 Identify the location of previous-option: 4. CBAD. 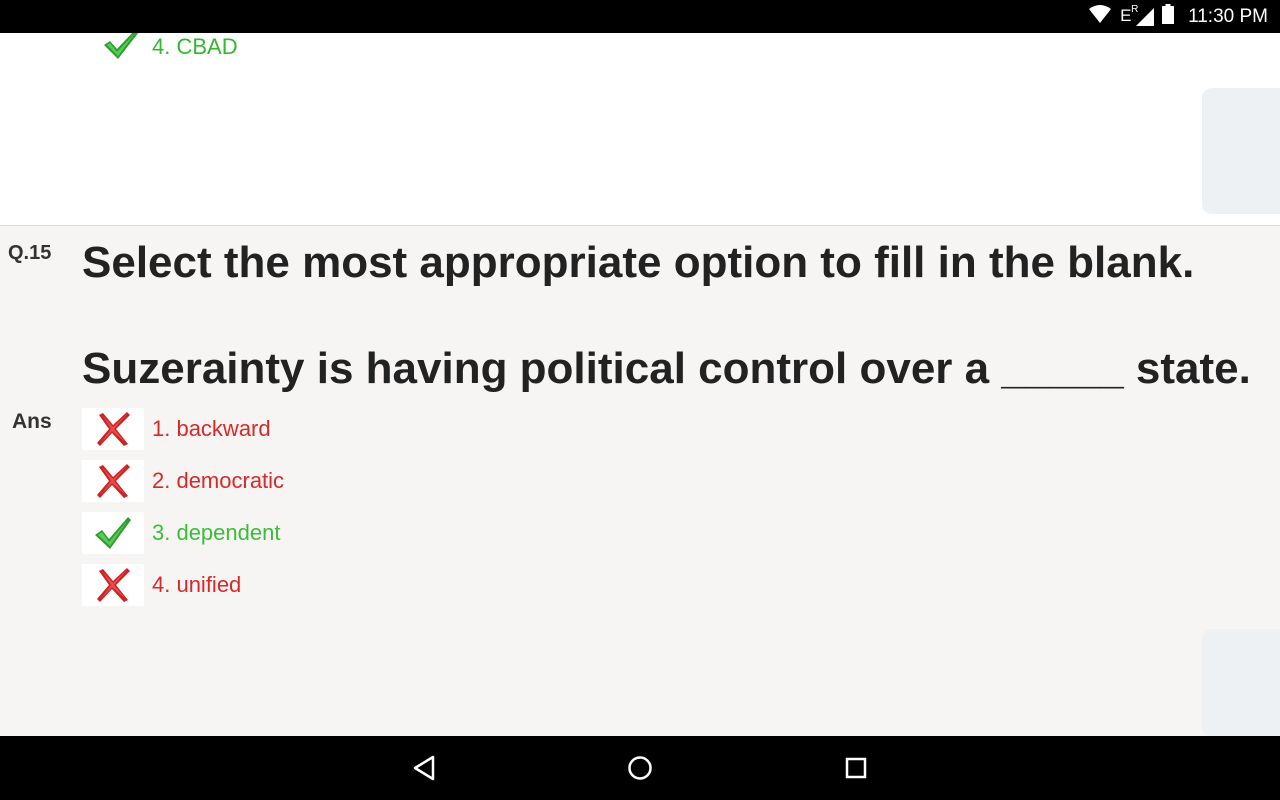
(170, 49).